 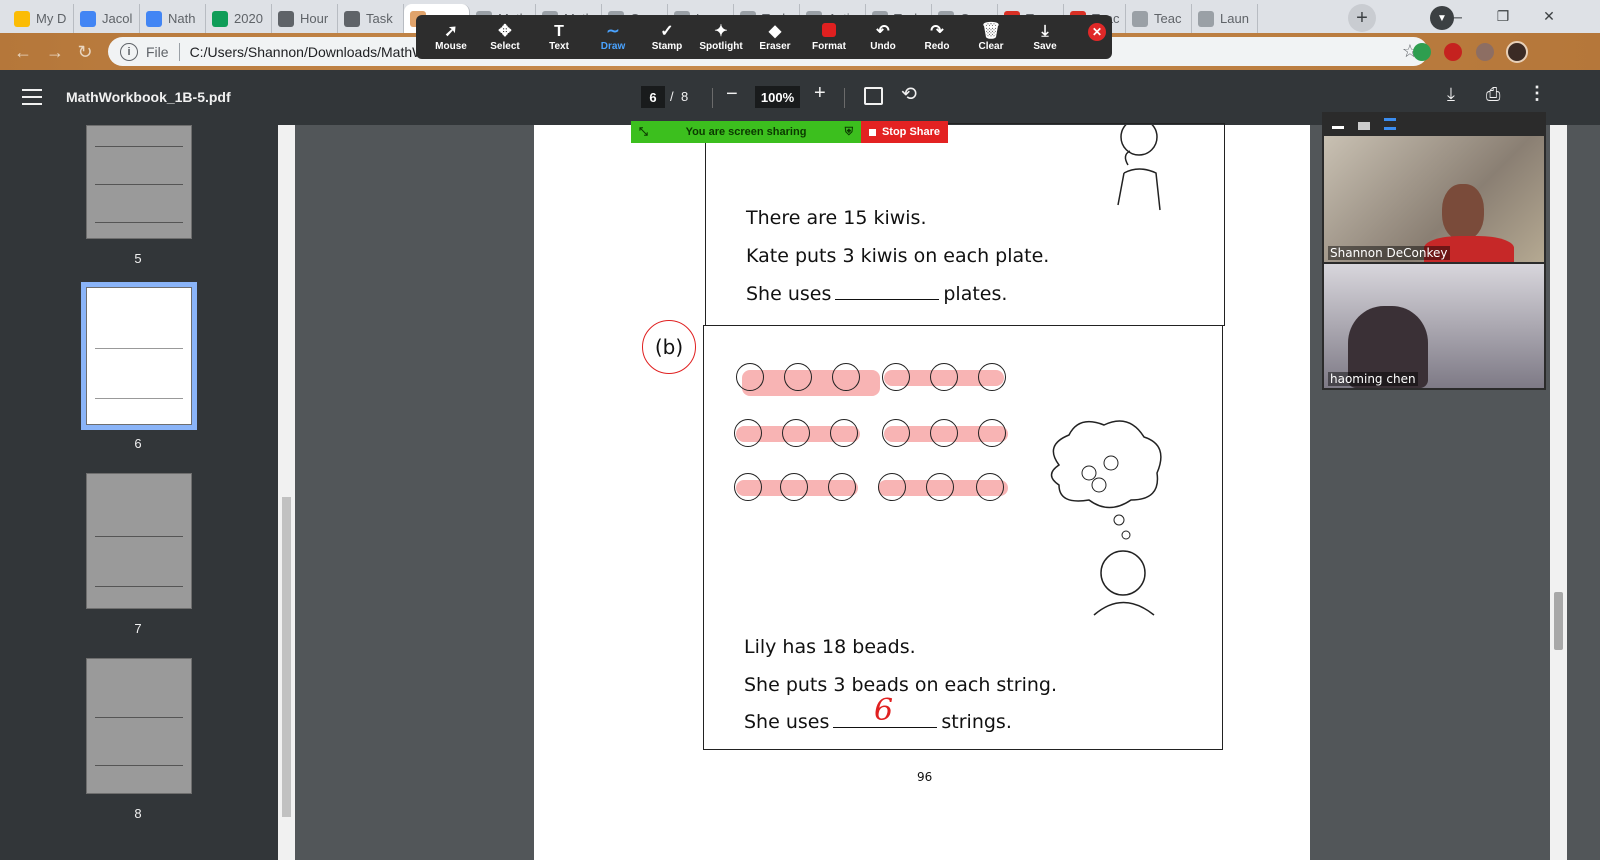 I want to click on format-tool-button: Format, so click(x=829, y=37).